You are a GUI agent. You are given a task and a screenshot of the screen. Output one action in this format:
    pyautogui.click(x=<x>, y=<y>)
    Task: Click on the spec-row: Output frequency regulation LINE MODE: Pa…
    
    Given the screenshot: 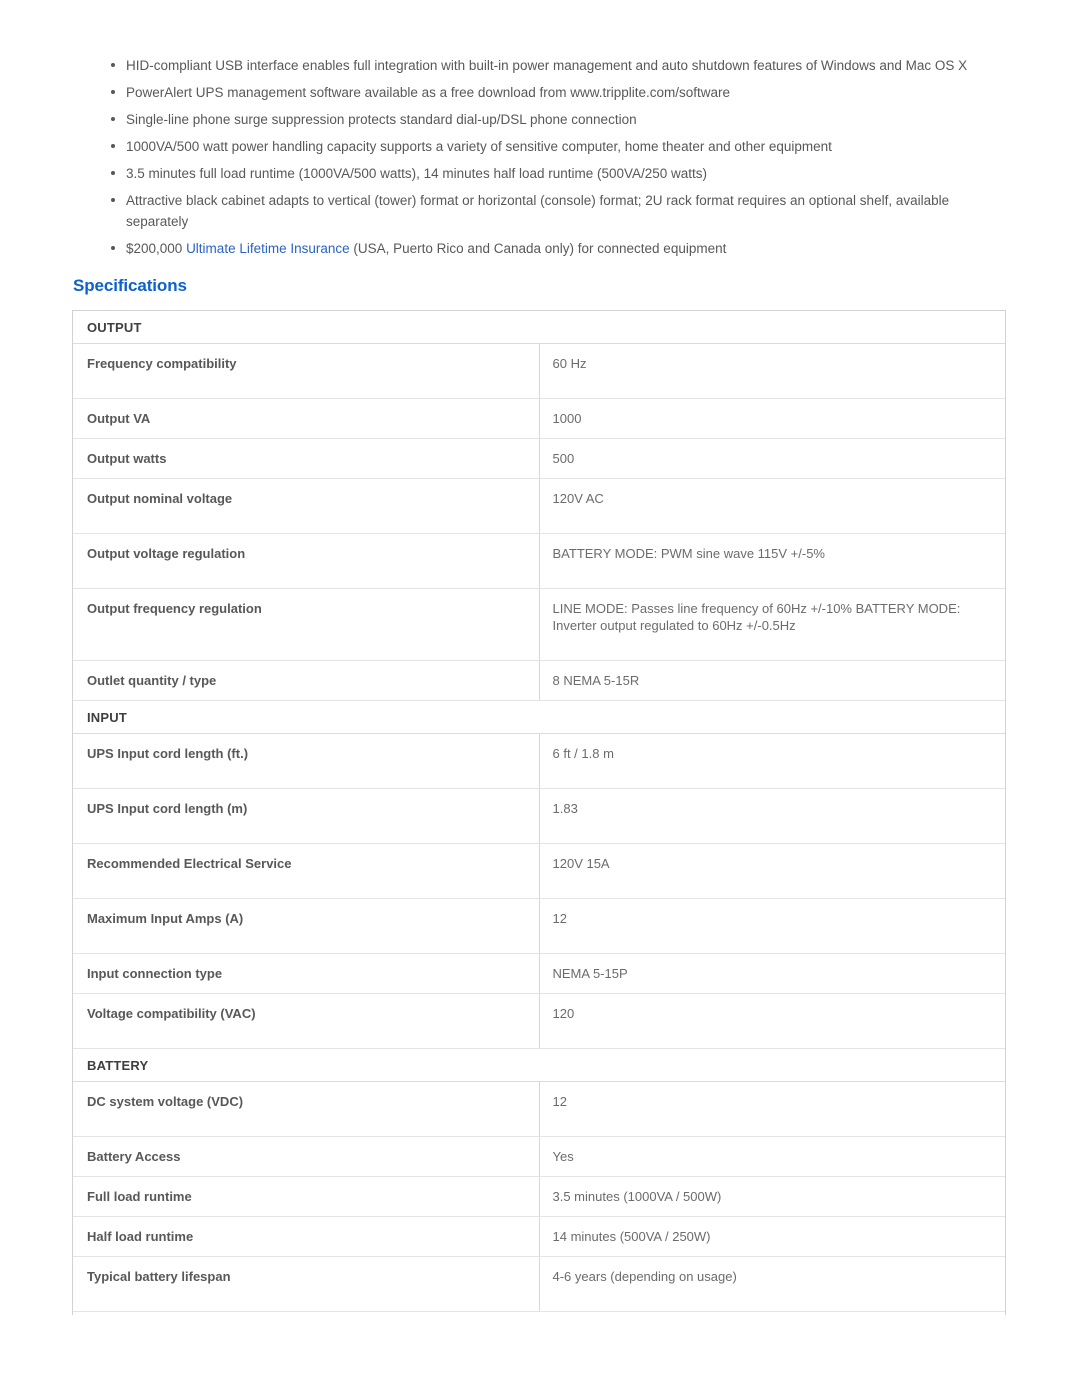 What is the action you would take?
    pyautogui.click(x=539, y=624)
    